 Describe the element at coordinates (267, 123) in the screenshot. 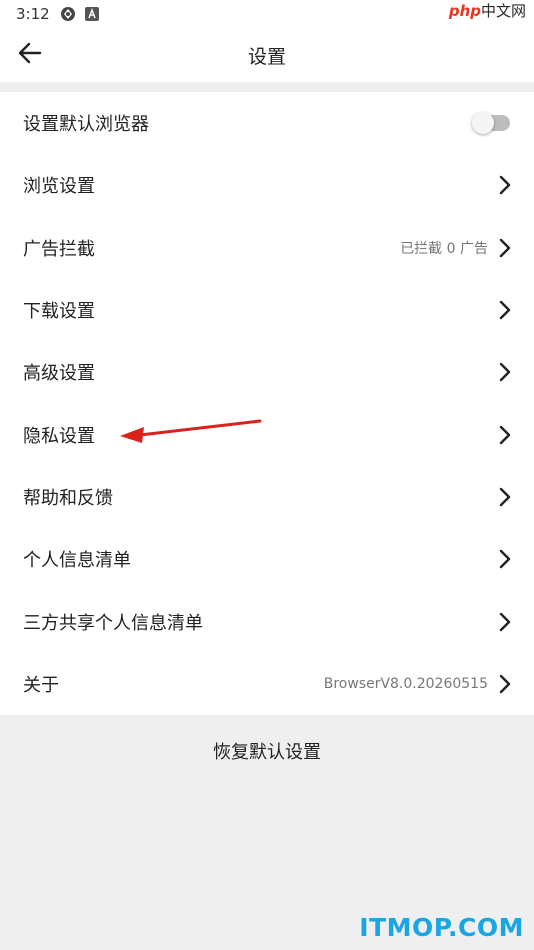

I see `settings-item-default-browser: 设置默认浏览器` at that location.